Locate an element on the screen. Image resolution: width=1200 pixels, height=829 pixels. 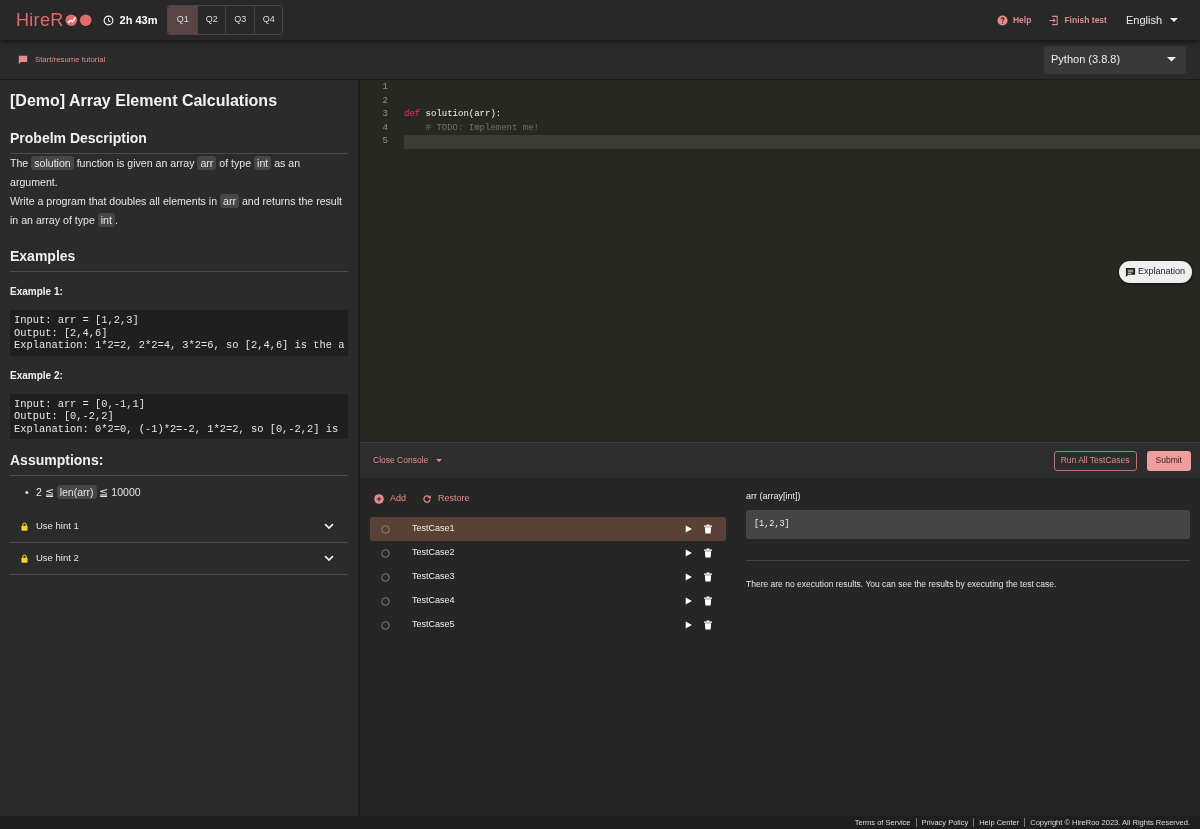
line-number: 3 is located at coordinates (384, 114).